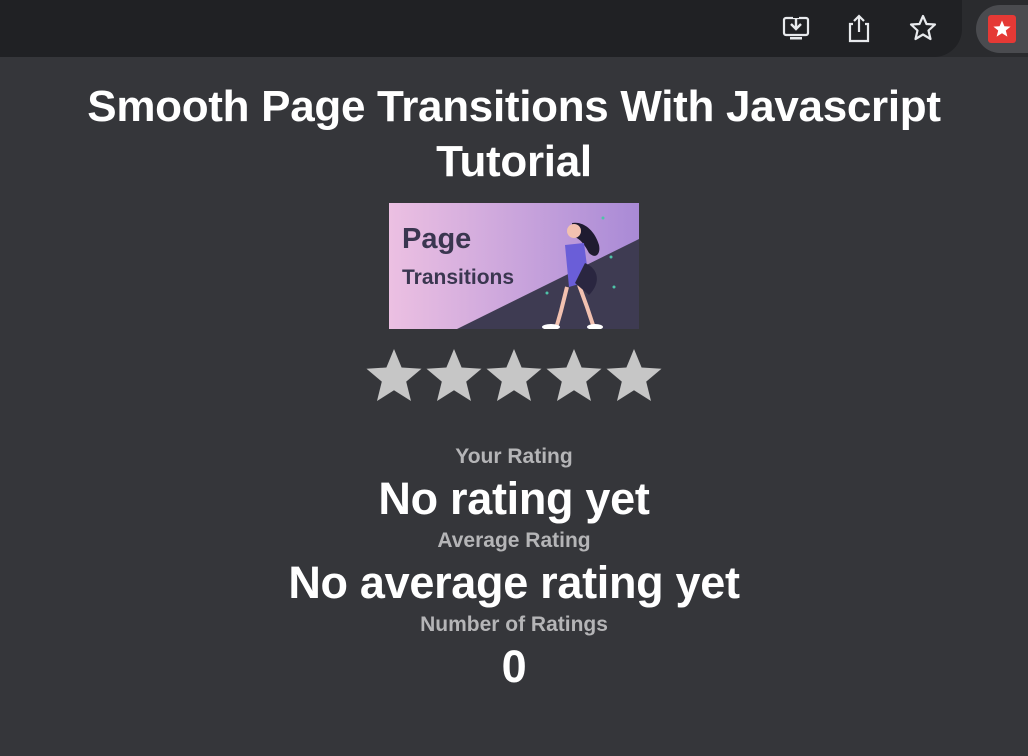 This screenshot has height=756, width=1028. I want to click on extension-star-icon, so click(1002, 29).